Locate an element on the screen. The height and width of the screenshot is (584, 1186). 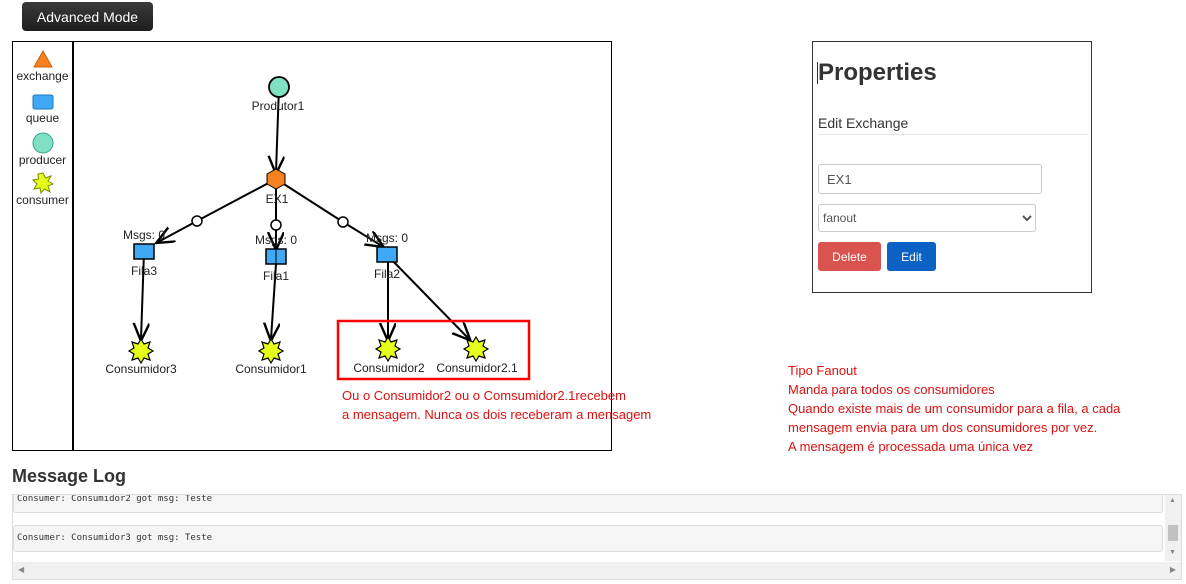
log-entry: Consumer: Consumidor3 got msg: Teste is located at coordinates (588, 538).